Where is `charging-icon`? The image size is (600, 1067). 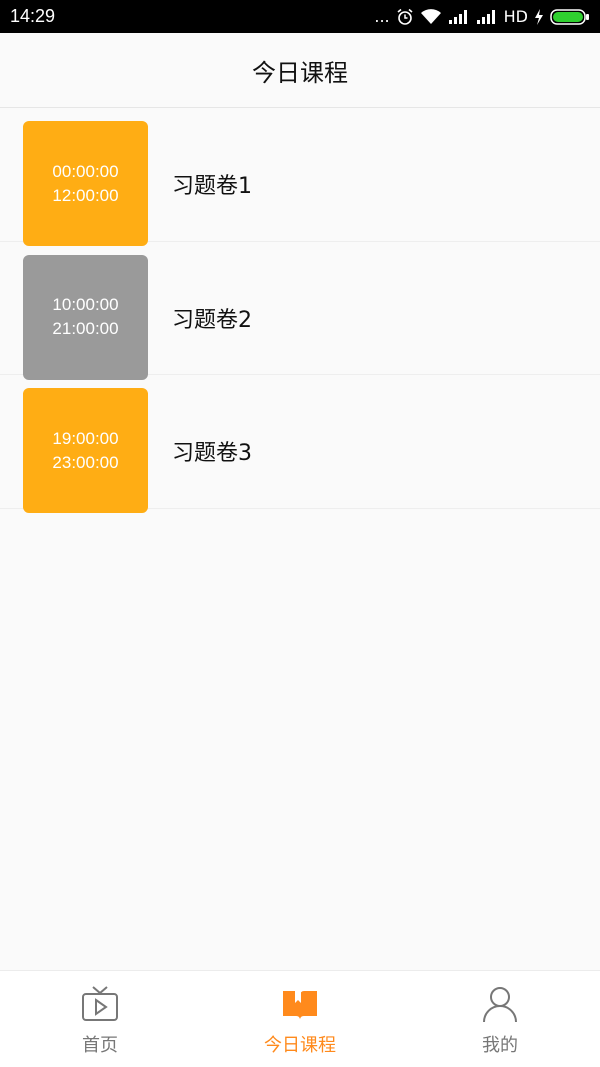
charging-icon is located at coordinates (539, 16).